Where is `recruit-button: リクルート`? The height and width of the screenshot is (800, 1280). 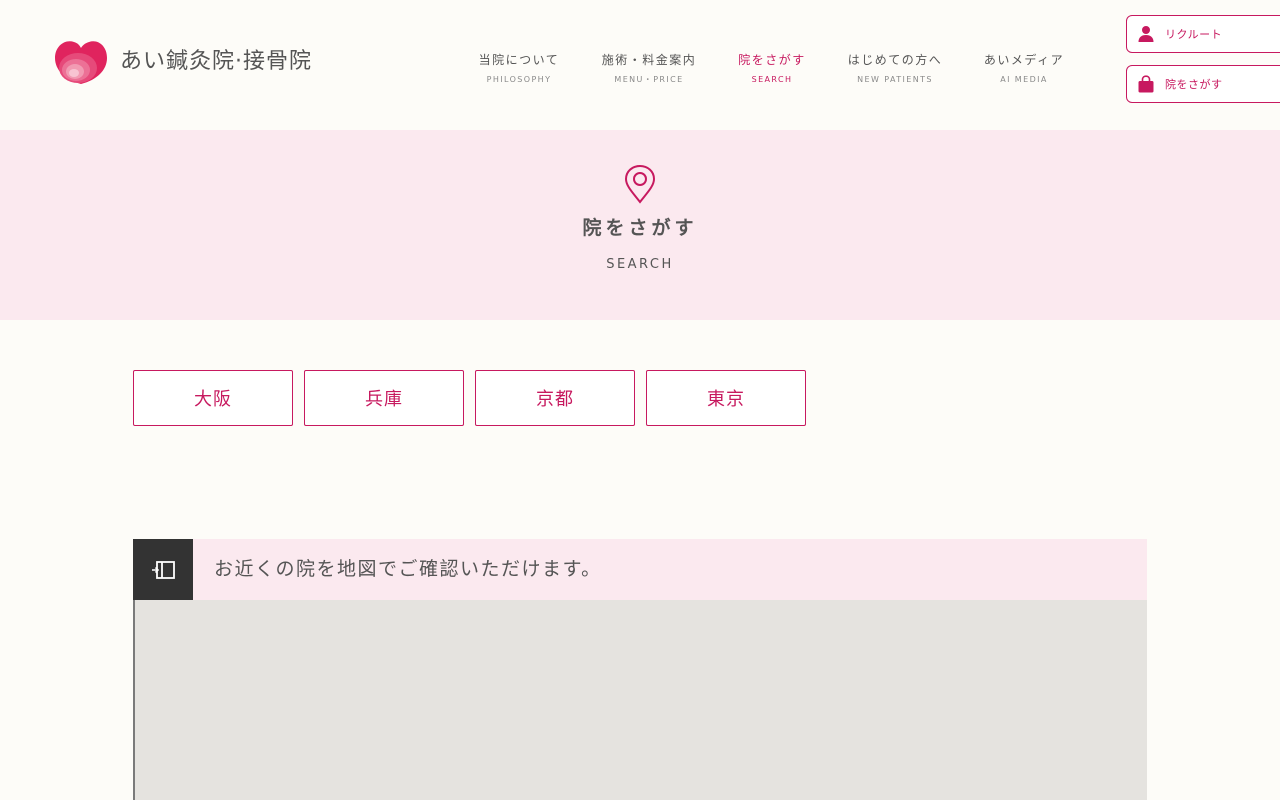
recruit-button: リクルート is located at coordinates (1203, 34).